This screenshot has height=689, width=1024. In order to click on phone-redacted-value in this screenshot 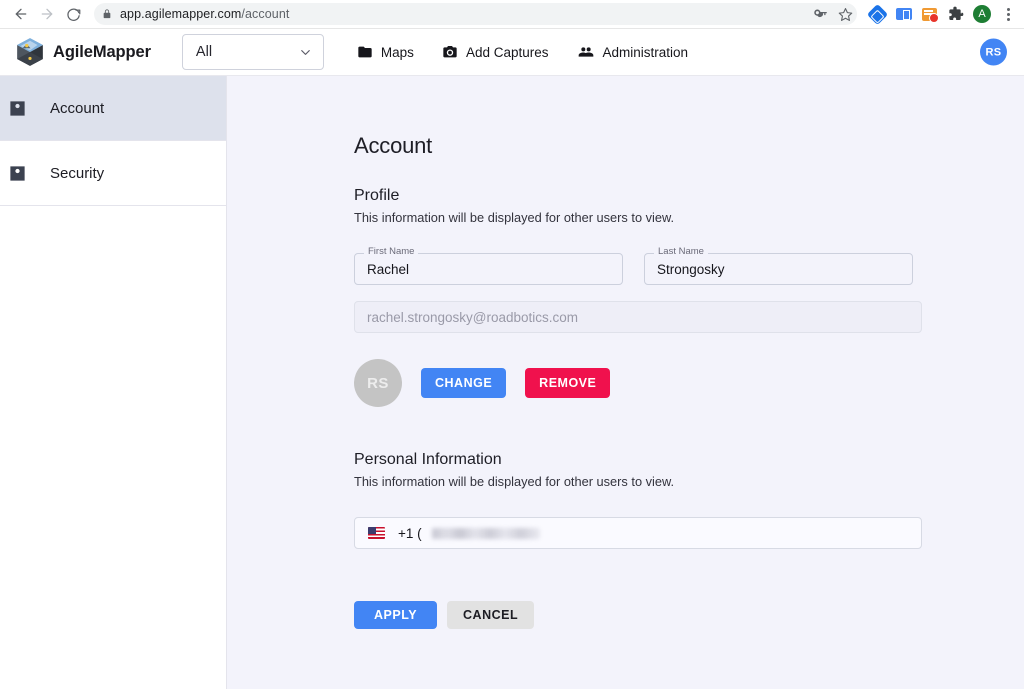, I will do `click(485, 533)`.